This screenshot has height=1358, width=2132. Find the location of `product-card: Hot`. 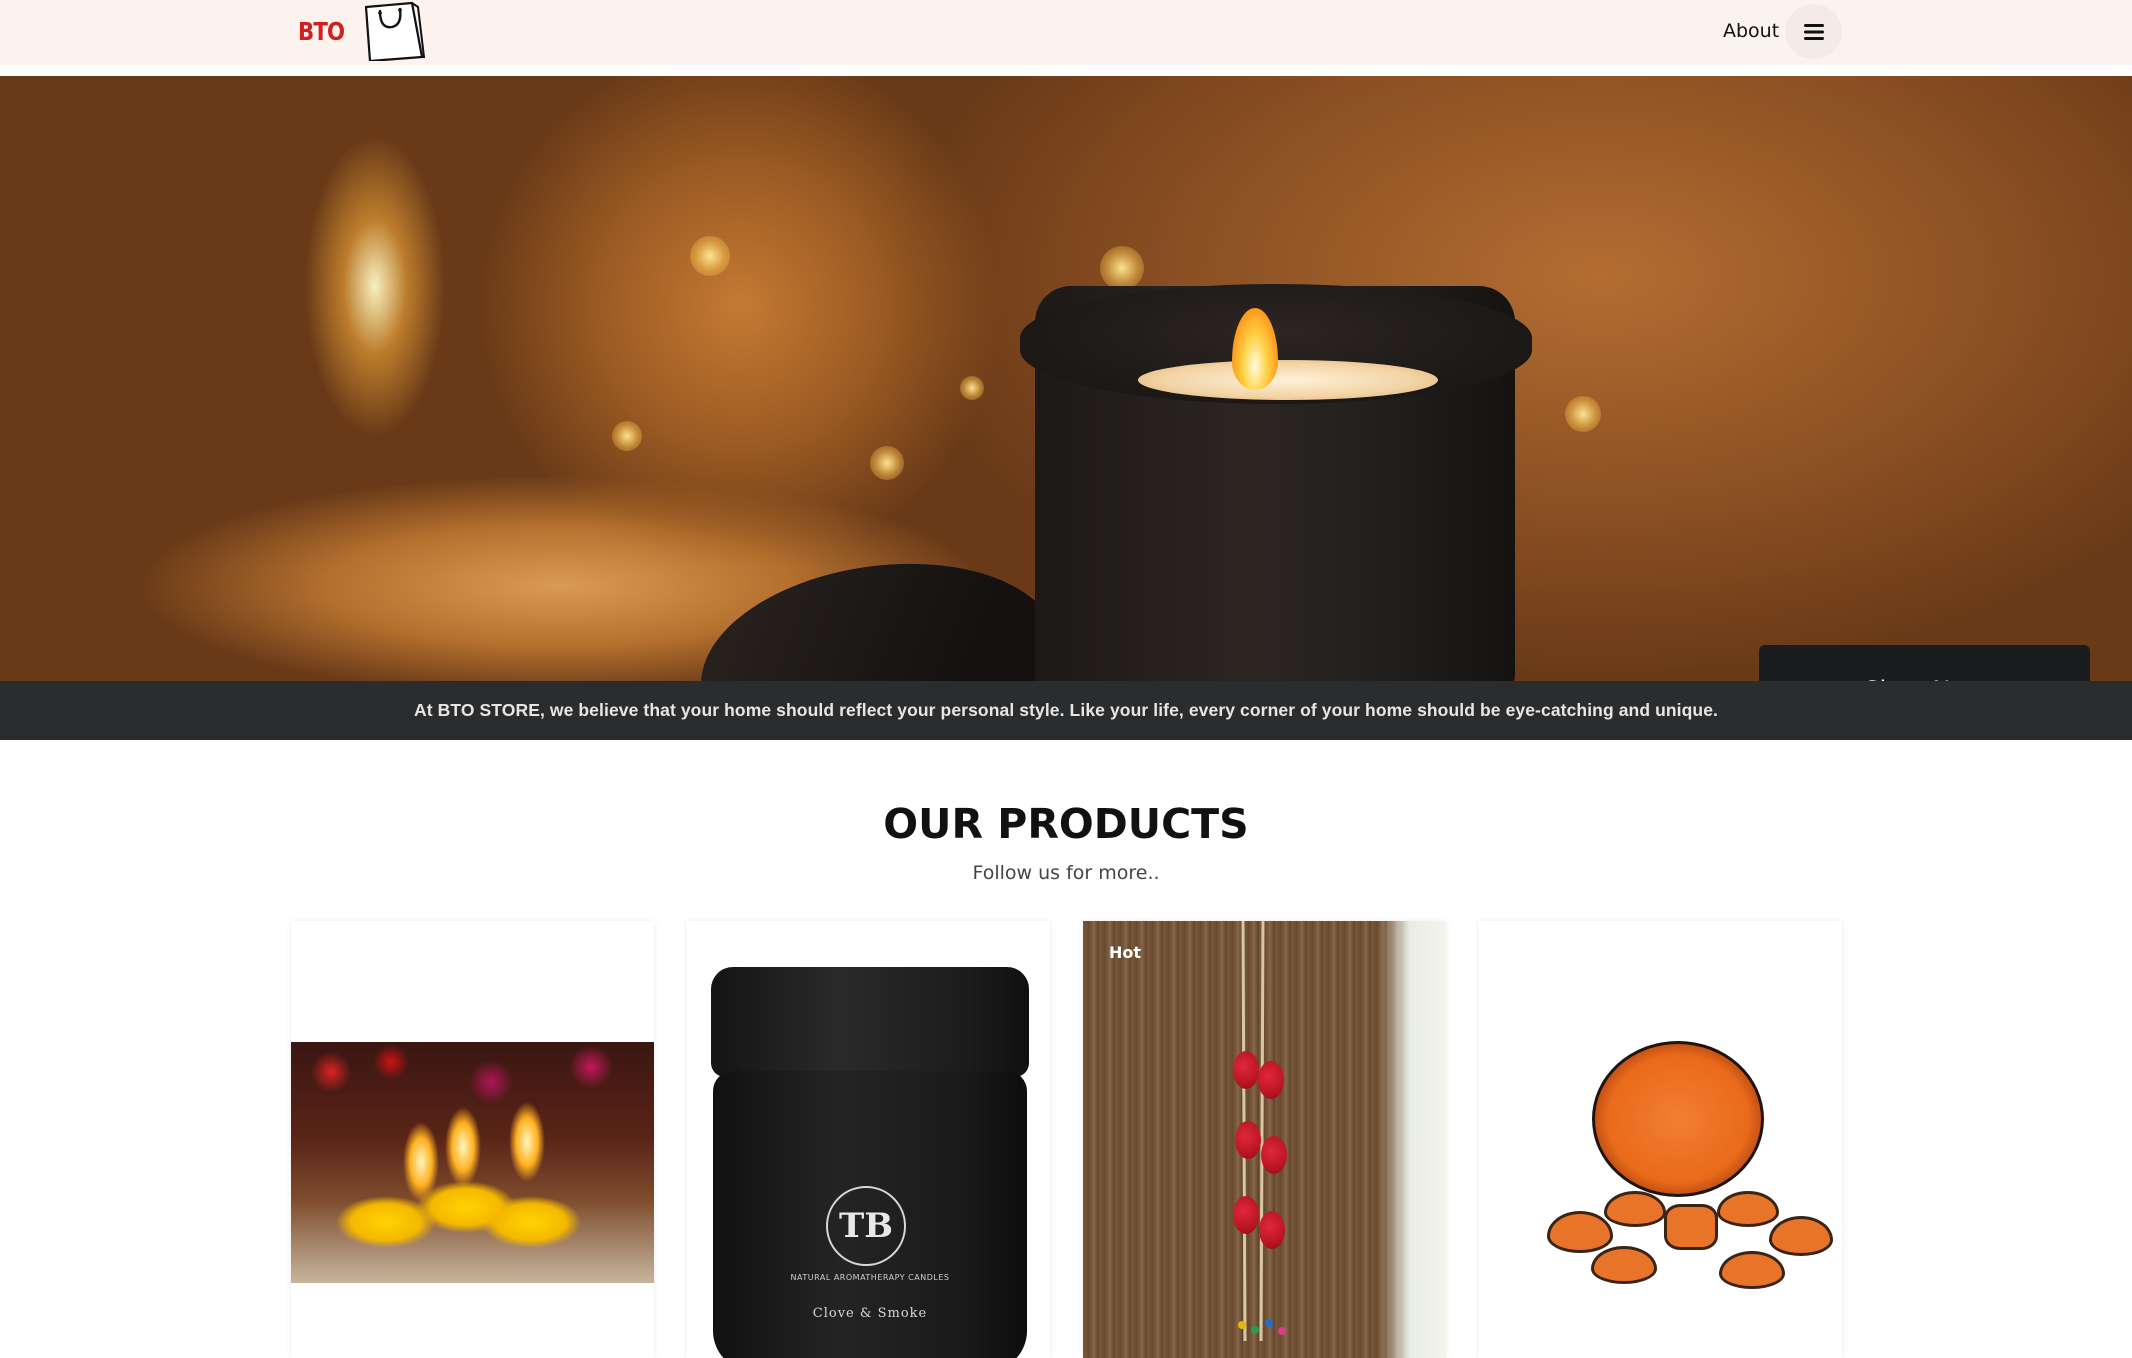

product-card: Hot is located at coordinates (1264, 1139).